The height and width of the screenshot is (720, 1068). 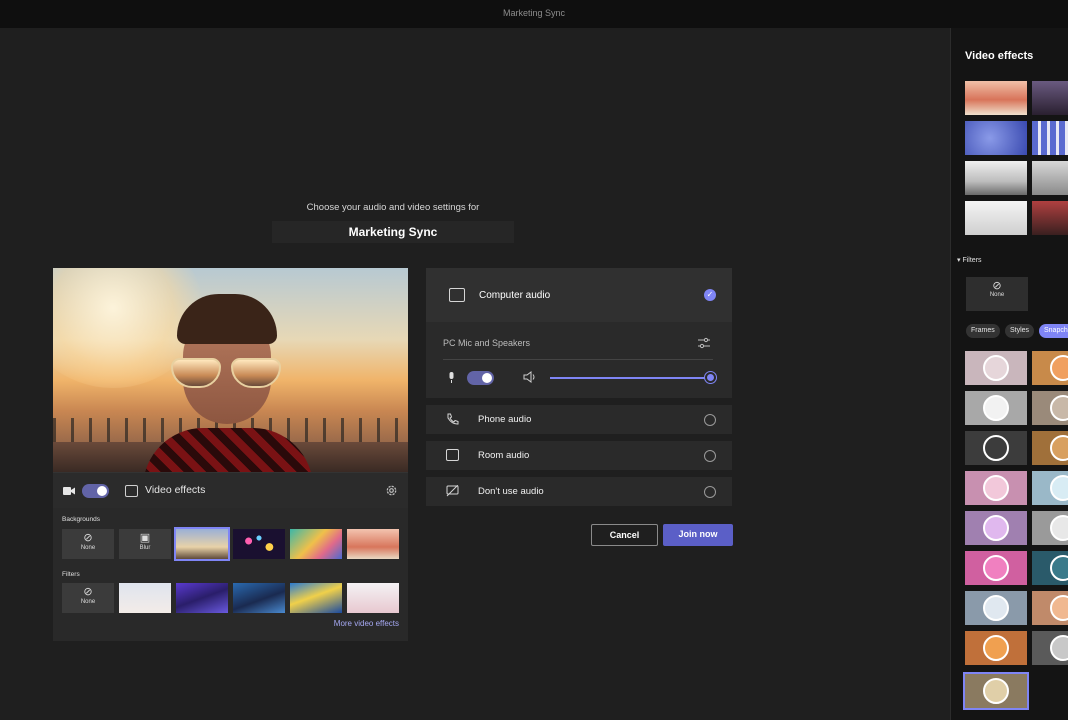 I want to click on tab-snapchat: Snapchat, so click(x=1053, y=331).